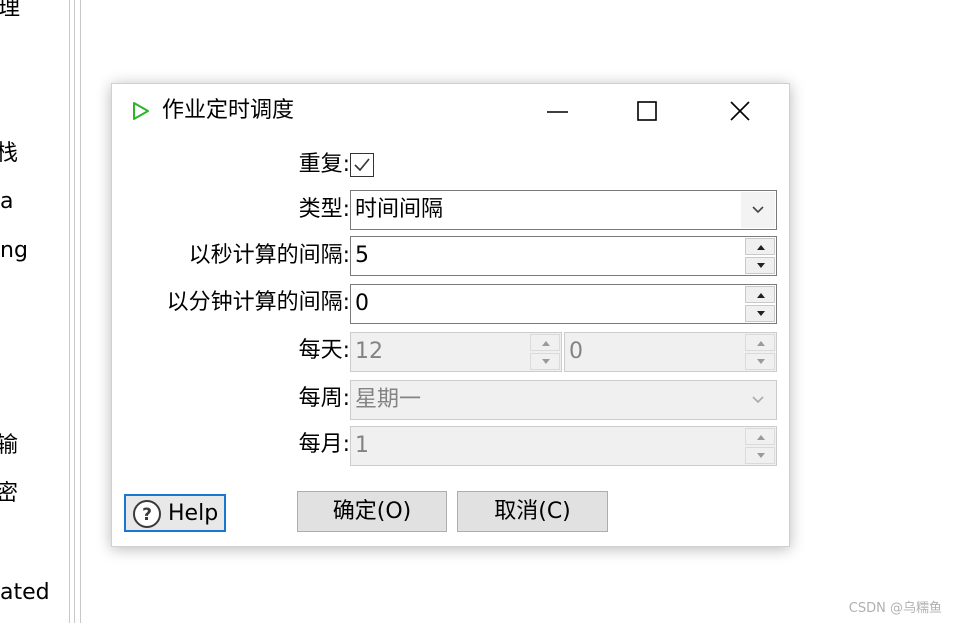 The image size is (956, 623). I want to click on monthly-down-button, so click(760, 455).